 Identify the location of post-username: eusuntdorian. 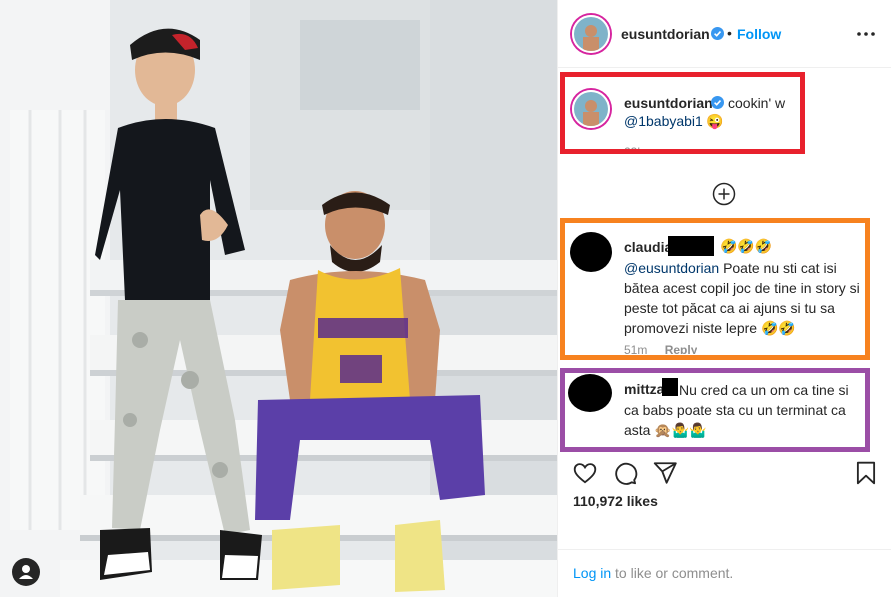
(665, 34).